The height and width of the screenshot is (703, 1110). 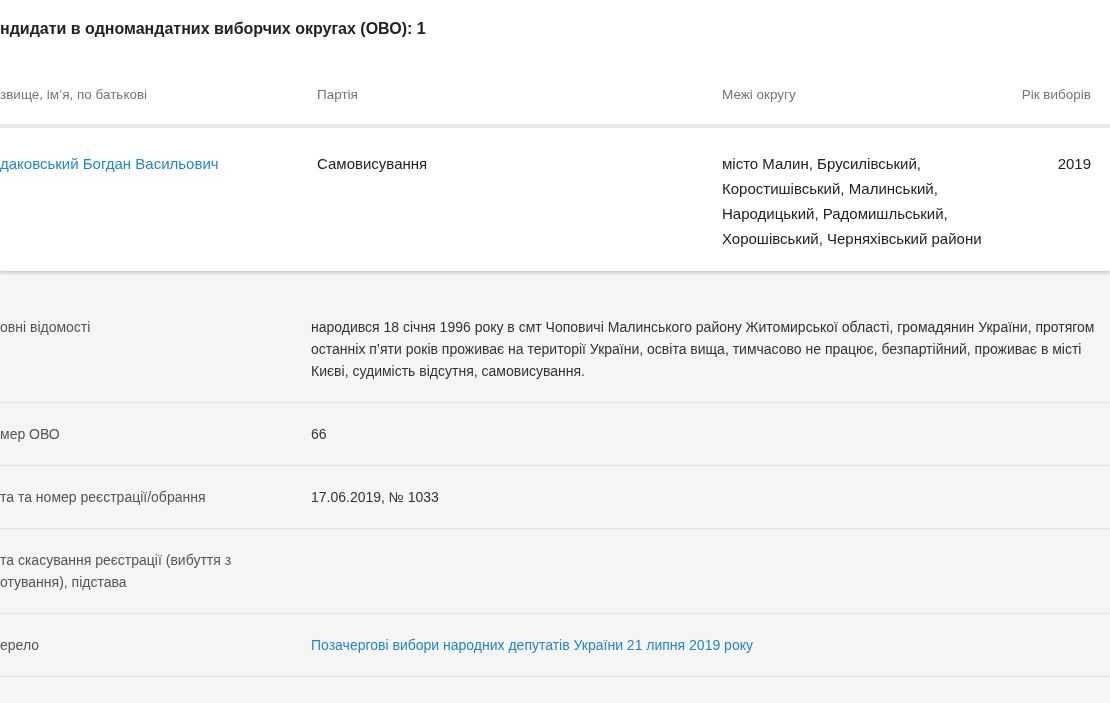 What do you see at coordinates (375, 497) in the screenshot?
I see `field-value: 17.06.2019, № 1033` at bounding box center [375, 497].